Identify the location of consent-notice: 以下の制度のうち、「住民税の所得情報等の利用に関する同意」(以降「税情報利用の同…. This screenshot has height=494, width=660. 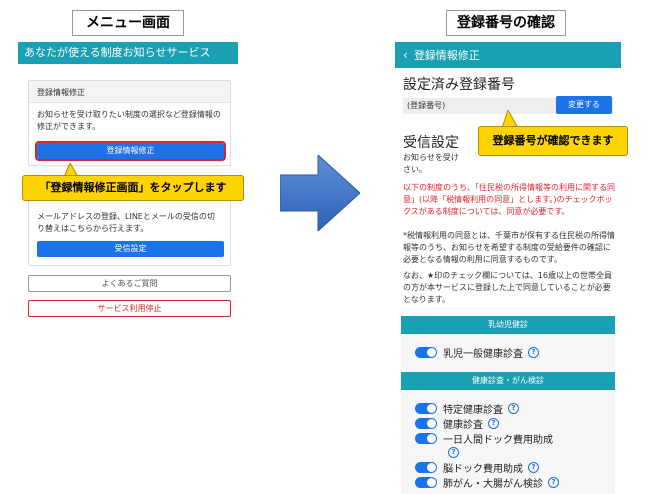
(509, 199).